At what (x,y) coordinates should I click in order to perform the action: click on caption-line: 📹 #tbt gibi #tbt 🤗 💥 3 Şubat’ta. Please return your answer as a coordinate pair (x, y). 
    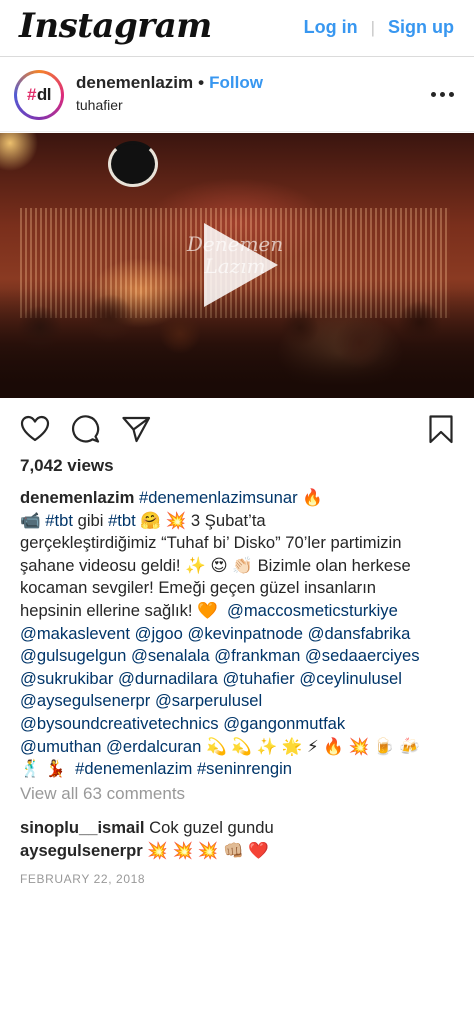
    Looking at the image, I should click on (240, 521).